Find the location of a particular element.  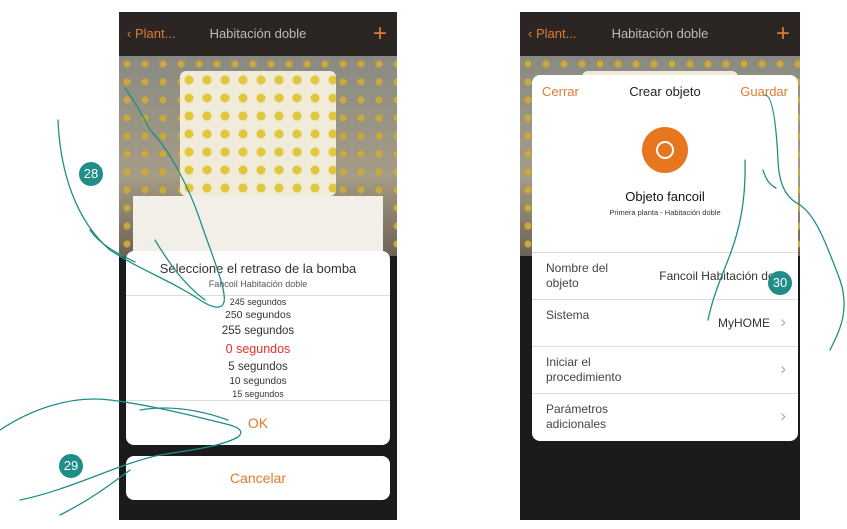

picker-subtitle: Fancoil Habitación doble is located at coordinates (258, 284).